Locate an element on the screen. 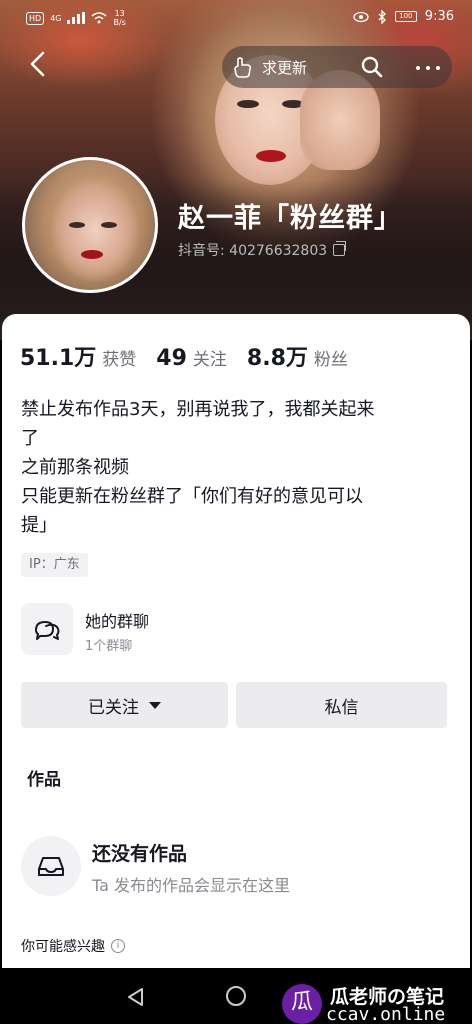 The image size is (472, 1024). ip-location-tag: IP：广东 is located at coordinates (54, 565).